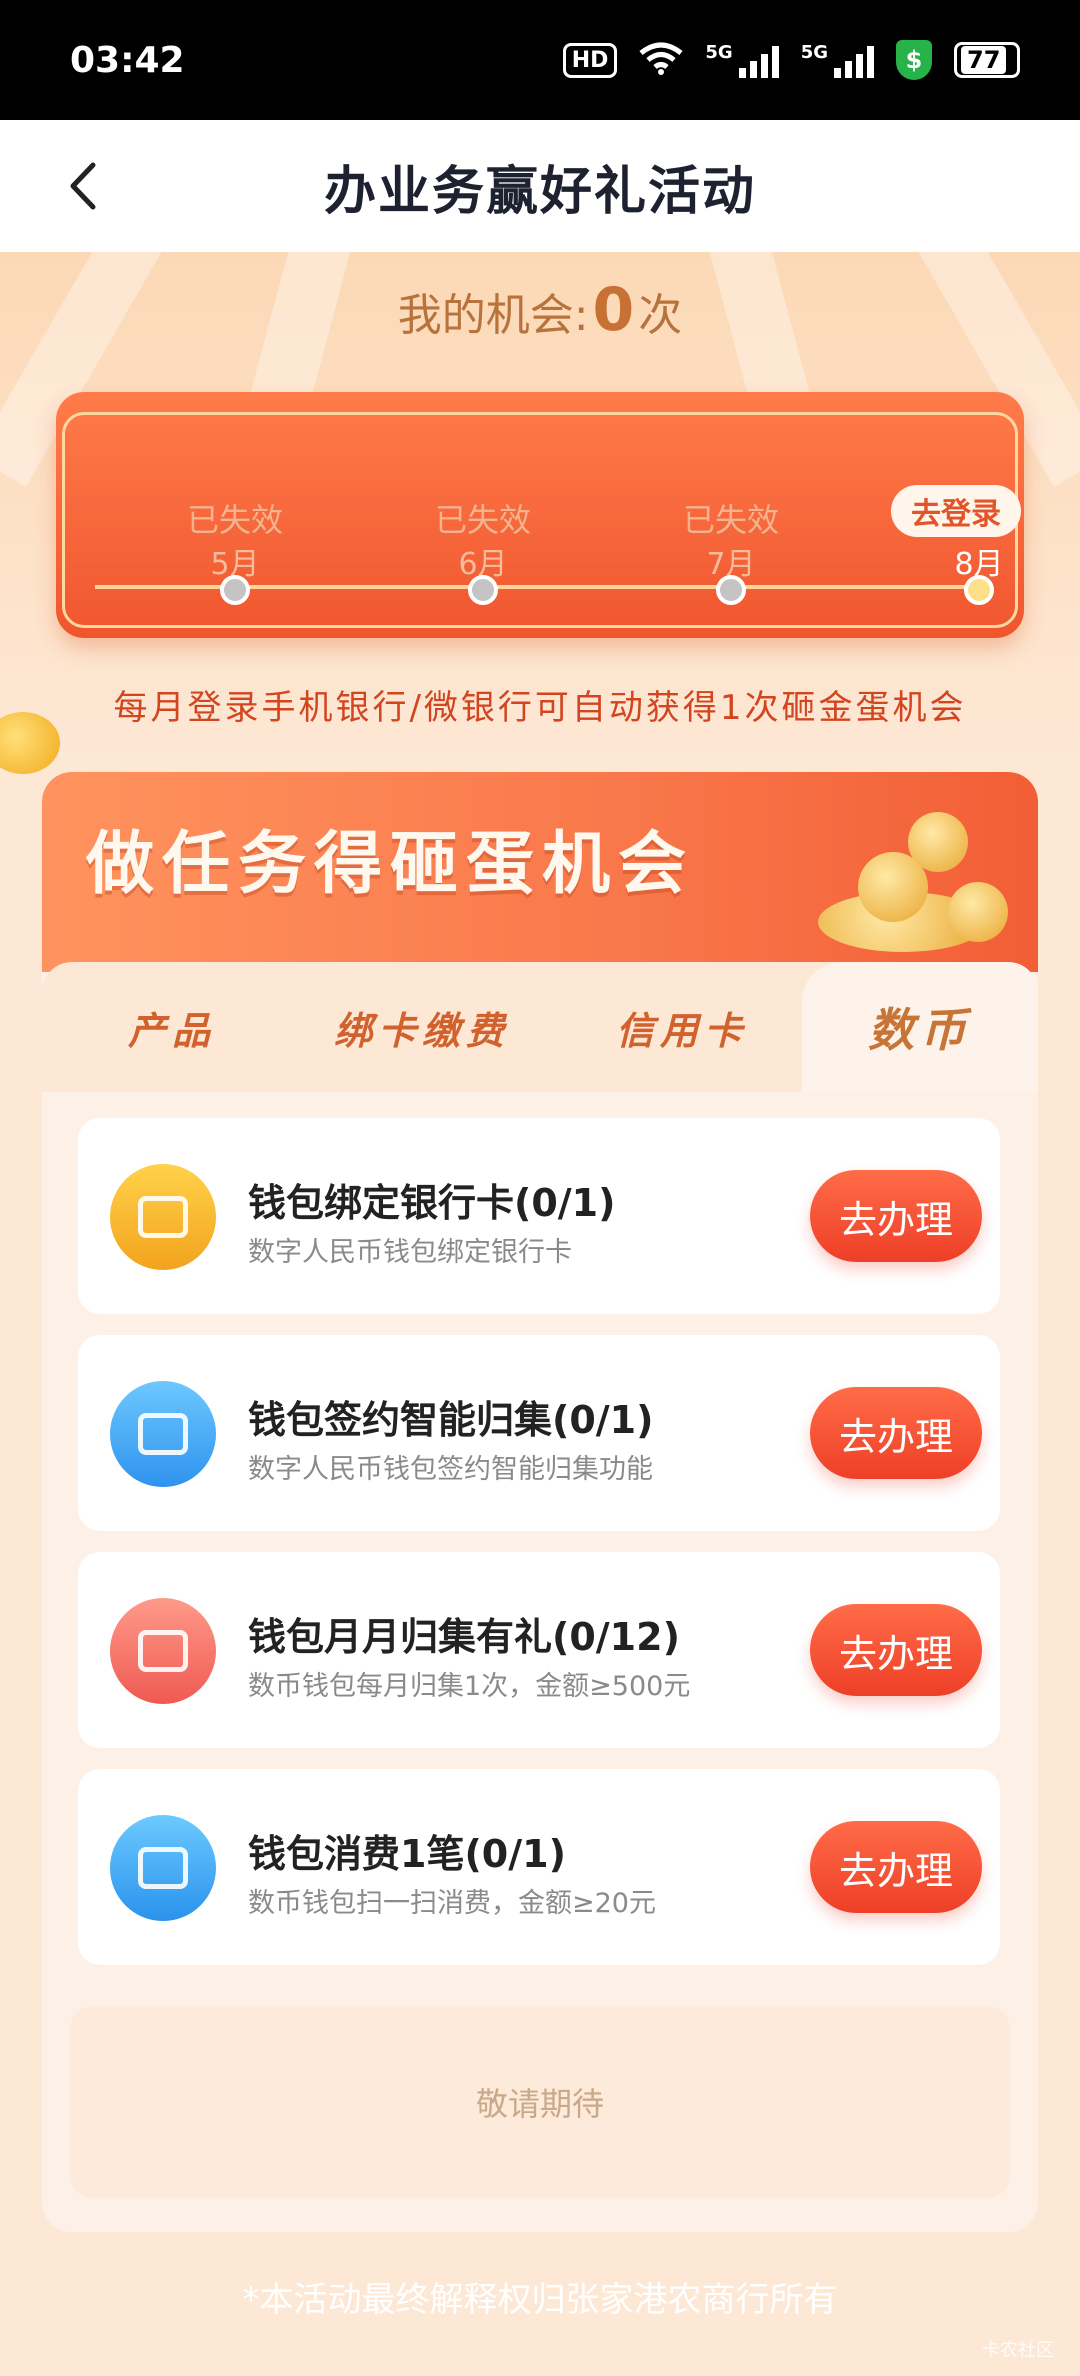 This screenshot has width=1080, height=2376. What do you see at coordinates (450, 1469) in the screenshot?
I see `task-desc: 数字人民币钱包签约智能归集功能` at bounding box center [450, 1469].